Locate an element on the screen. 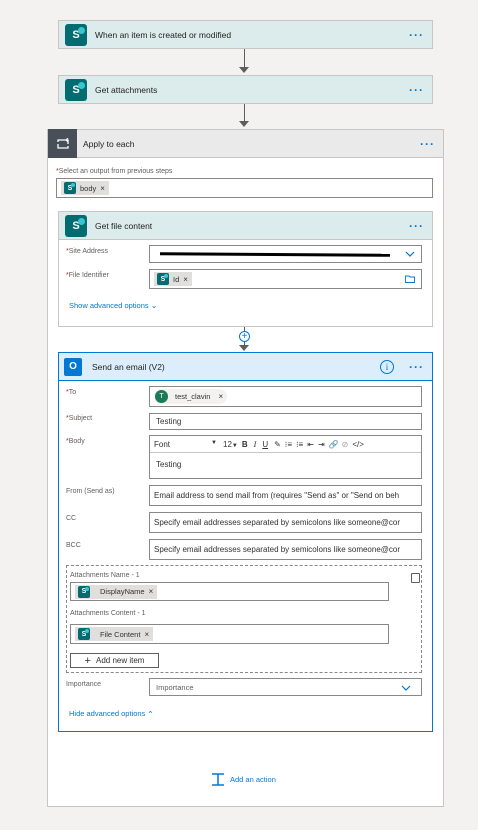 The image size is (478, 830). add-action-icon is located at coordinates (218, 779).